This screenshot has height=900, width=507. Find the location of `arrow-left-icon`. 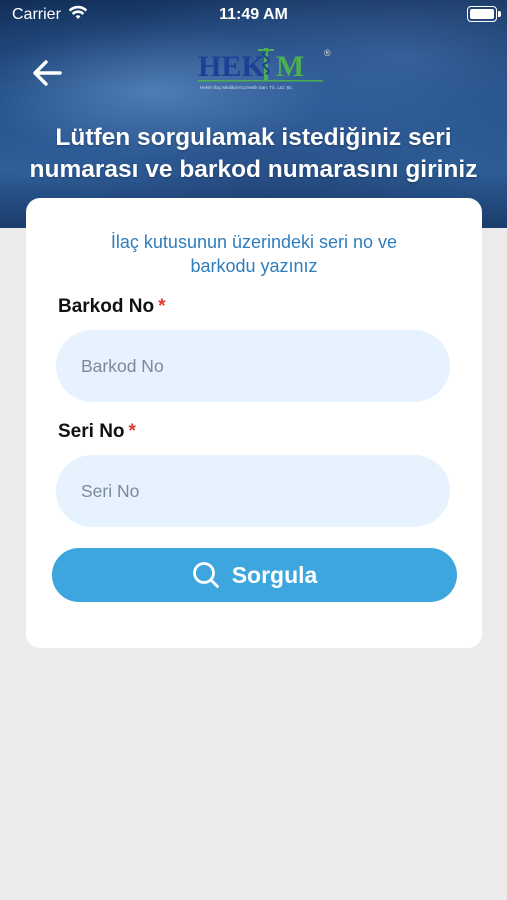

arrow-left-icon is located at coordinates (47, 73).